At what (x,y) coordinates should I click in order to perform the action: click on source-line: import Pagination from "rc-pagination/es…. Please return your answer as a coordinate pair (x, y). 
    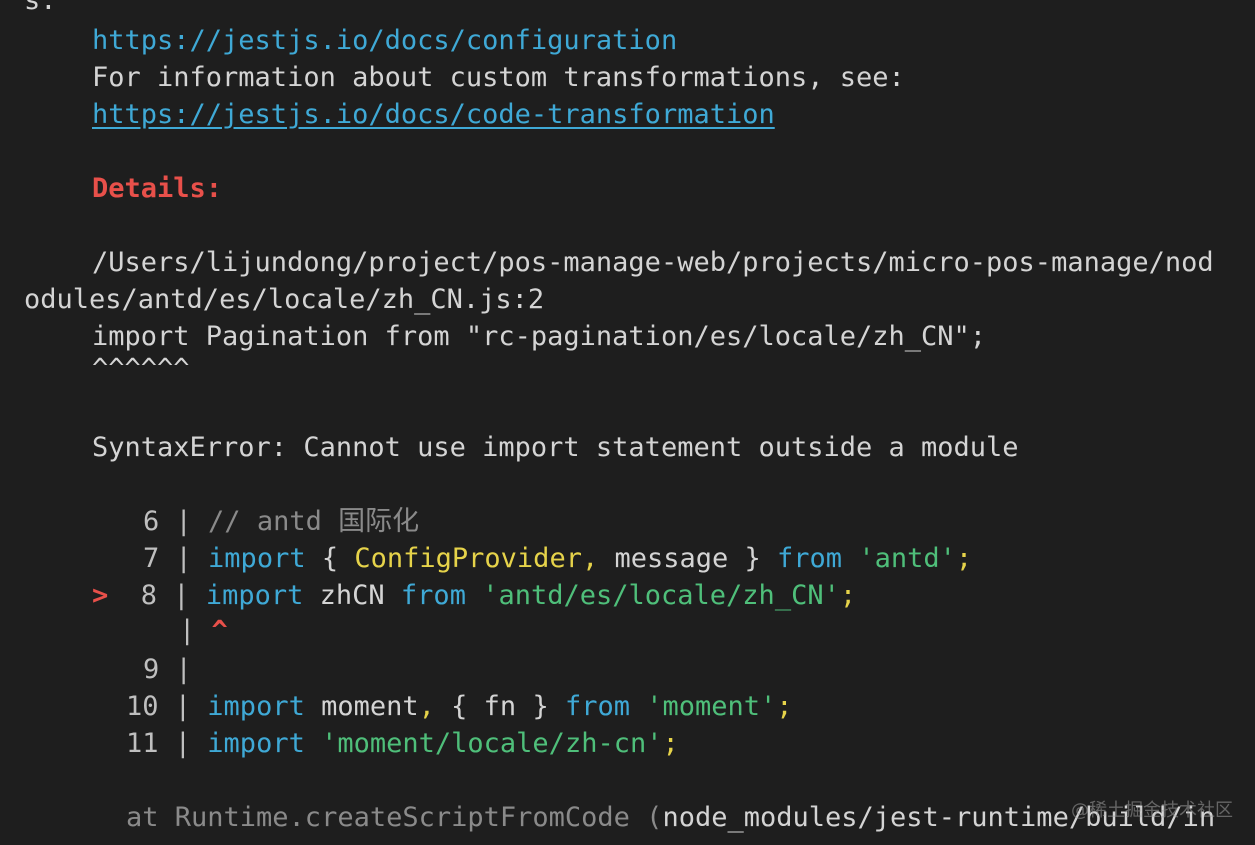
    Looking at the image, I should click on (539, 336).